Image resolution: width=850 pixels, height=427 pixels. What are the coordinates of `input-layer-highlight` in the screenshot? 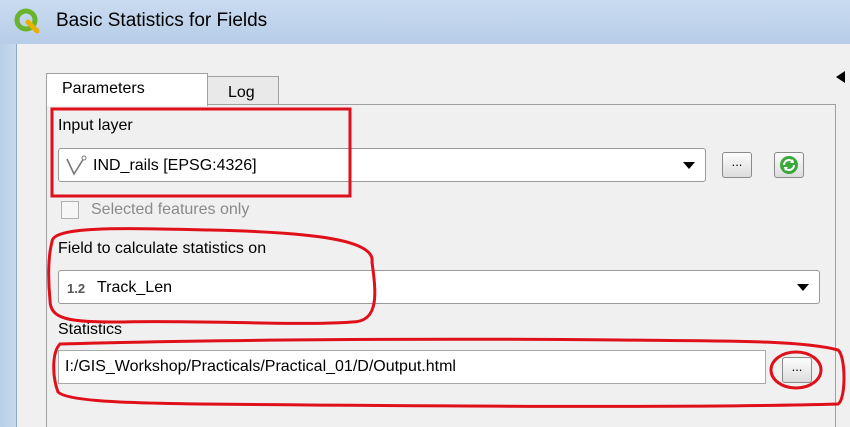 It's located at (201, 152).